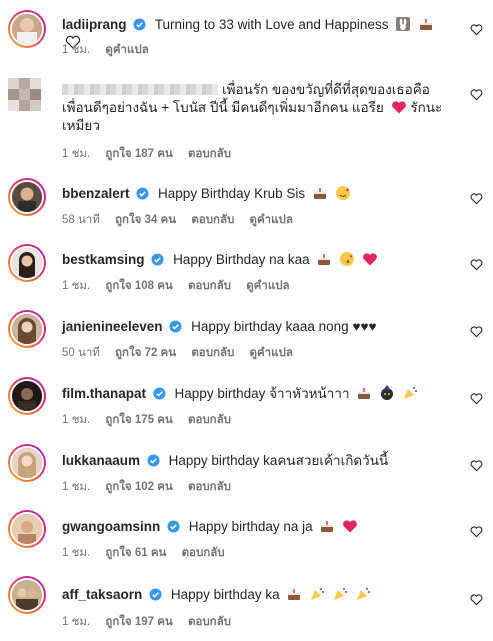 Image resolution: width=493 pixels, height=641 pixels. I want to click on likes-count: ถูกใจ 108 คน, so click(138, 286).